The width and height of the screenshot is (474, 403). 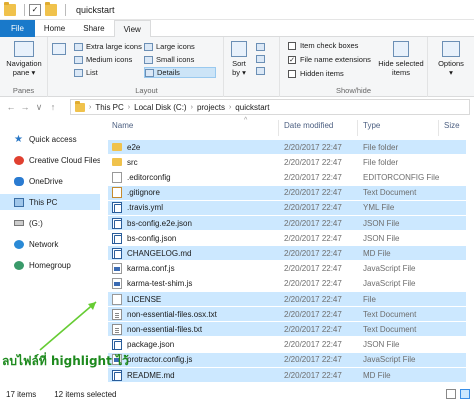 I want to click on arrow-line, so click(x=68, y=326).